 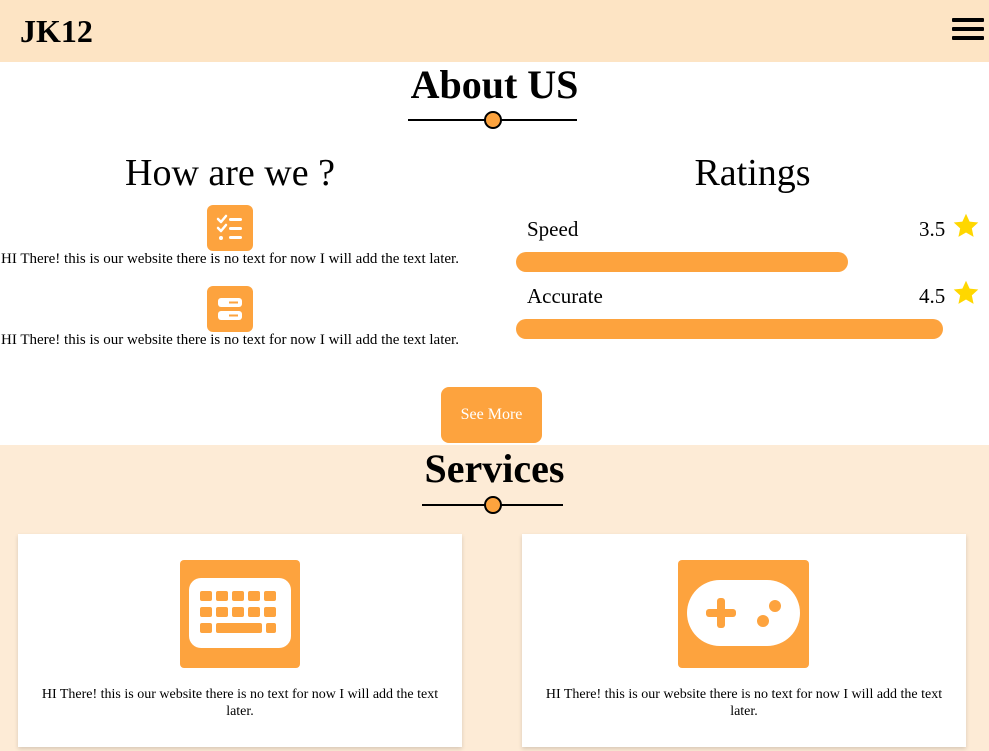 What do you see at coordinates (968, 29) in the screenshot?
I see `hamburger-menu-icon` at bounding box center [968, 29].